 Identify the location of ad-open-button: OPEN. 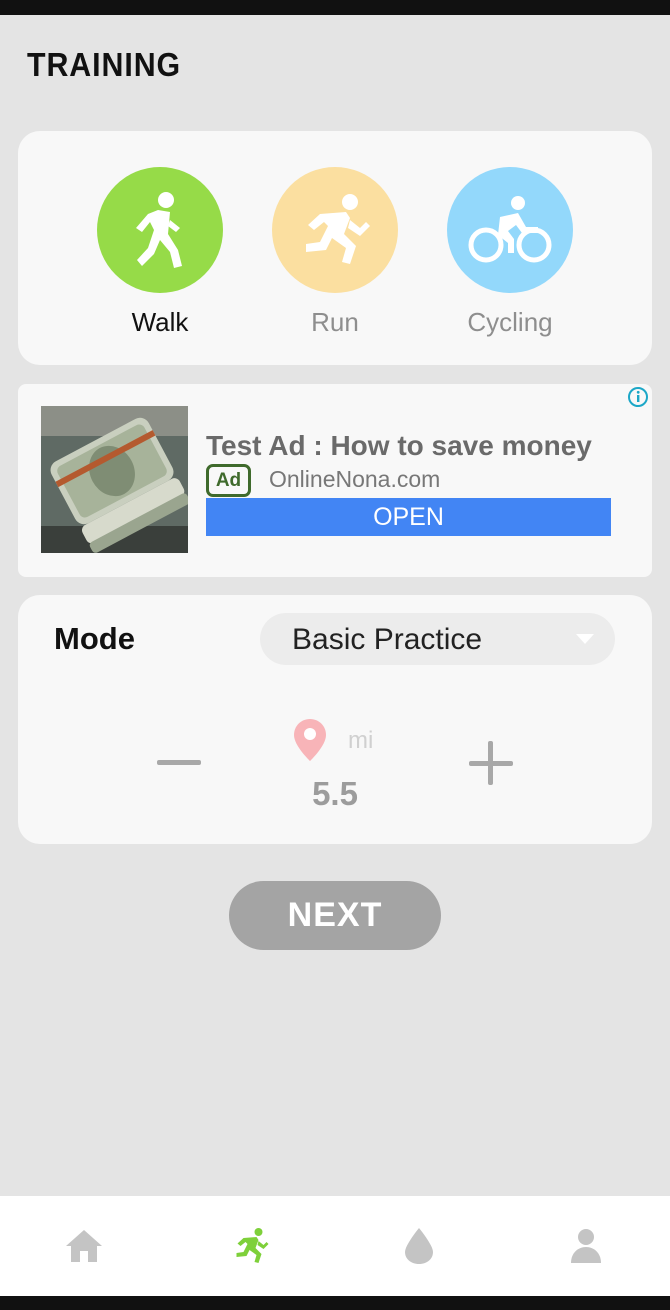
(408, 517).